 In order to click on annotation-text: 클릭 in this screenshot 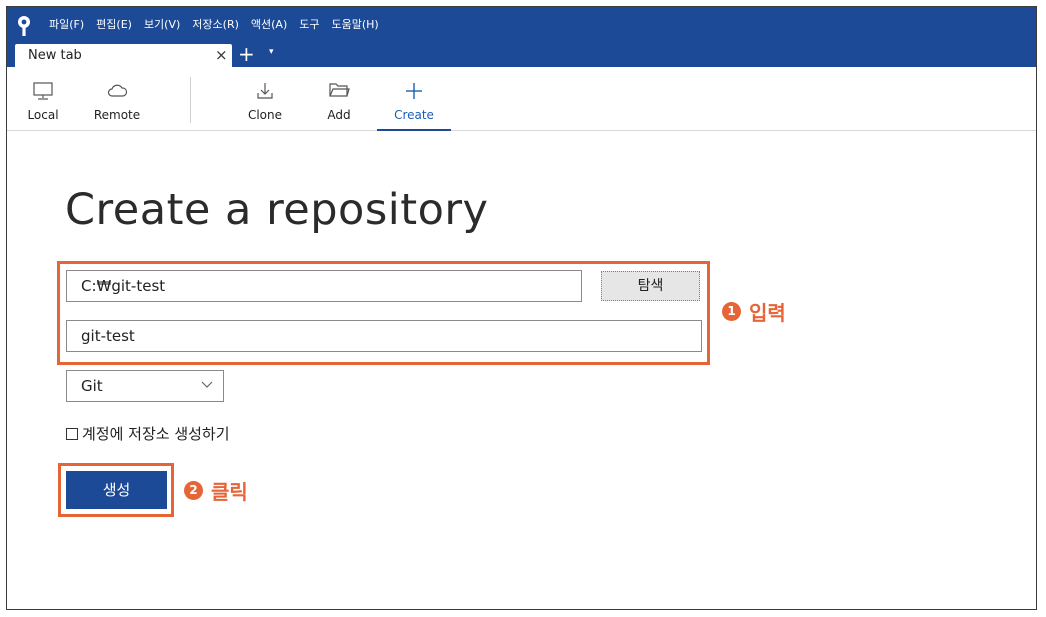, I will do `click(229, 492)`.